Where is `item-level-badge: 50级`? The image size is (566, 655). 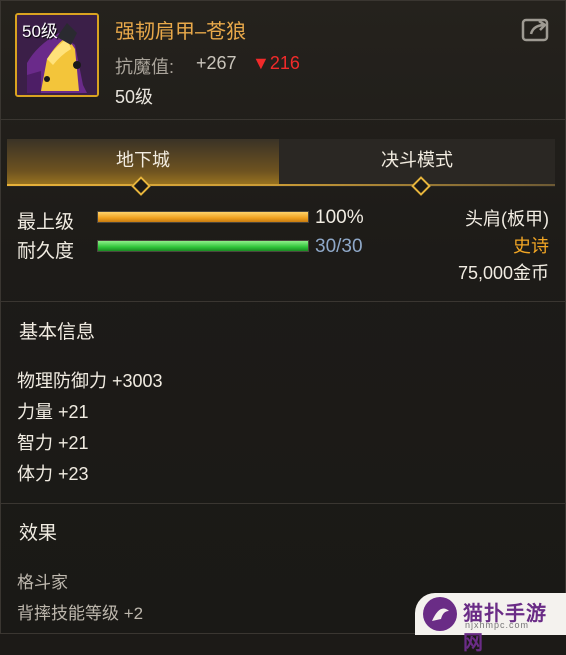 item-level-badge: 50级 is located at coordinates (40, 31).